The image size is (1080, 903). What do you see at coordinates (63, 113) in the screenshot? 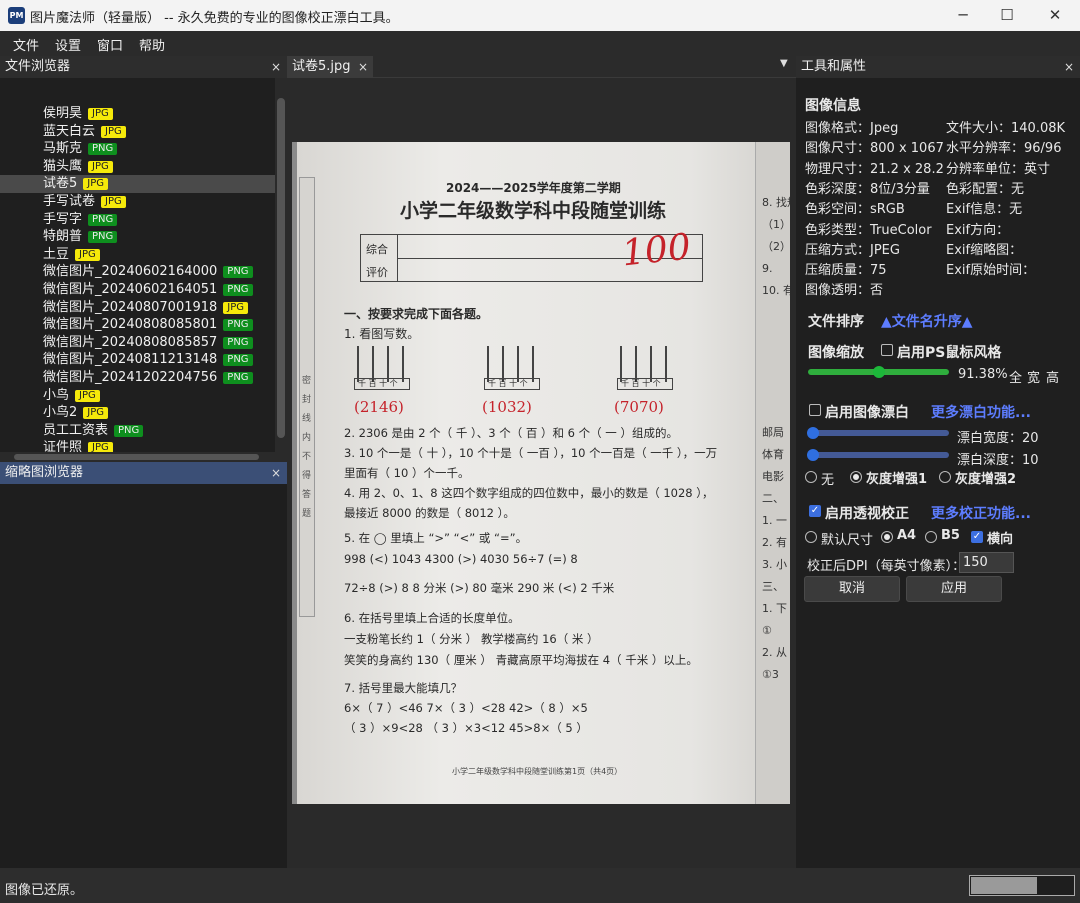
I see `file-name: 侯明昊` at bounding box center [63, 113].